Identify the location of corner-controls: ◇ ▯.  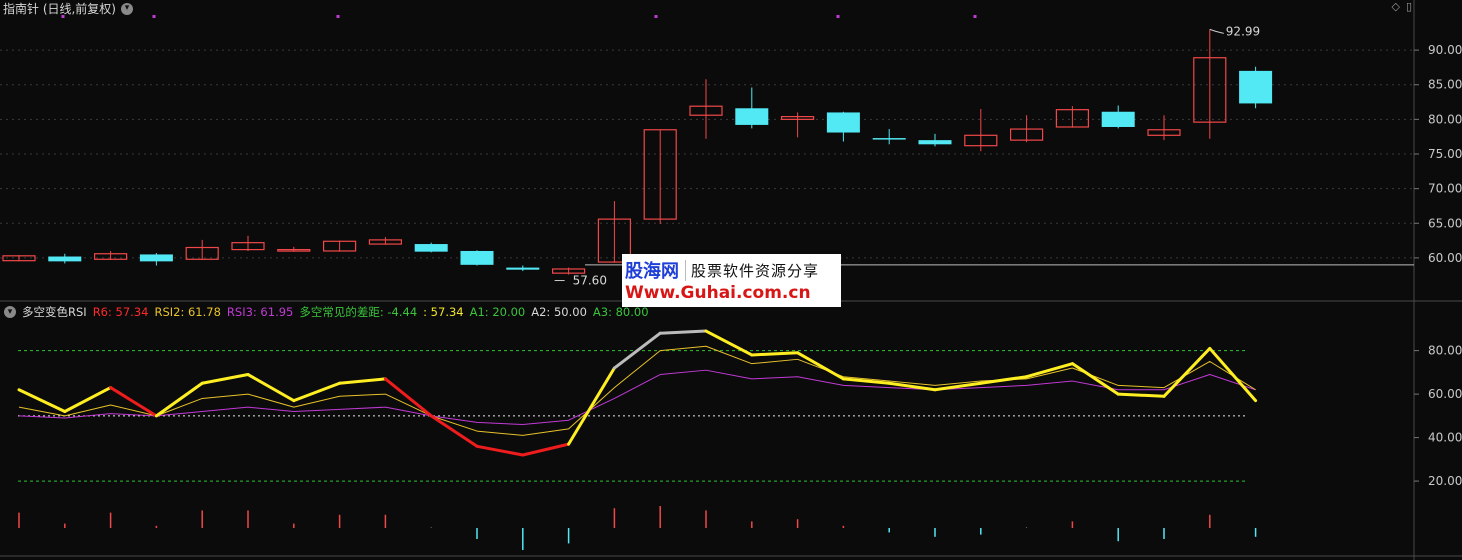
(1401, 6).